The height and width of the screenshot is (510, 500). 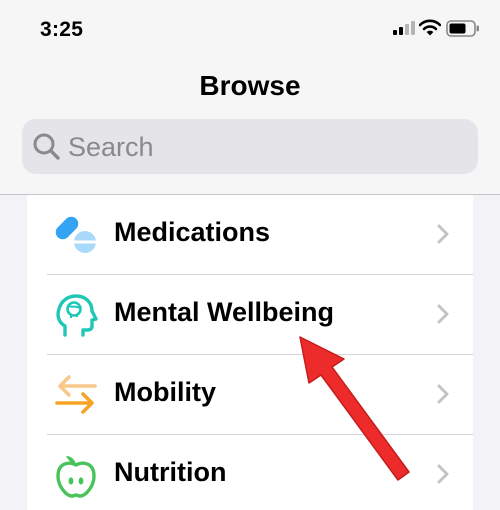 I want to click on category-label: Mobility, so click(x=165, y=392).